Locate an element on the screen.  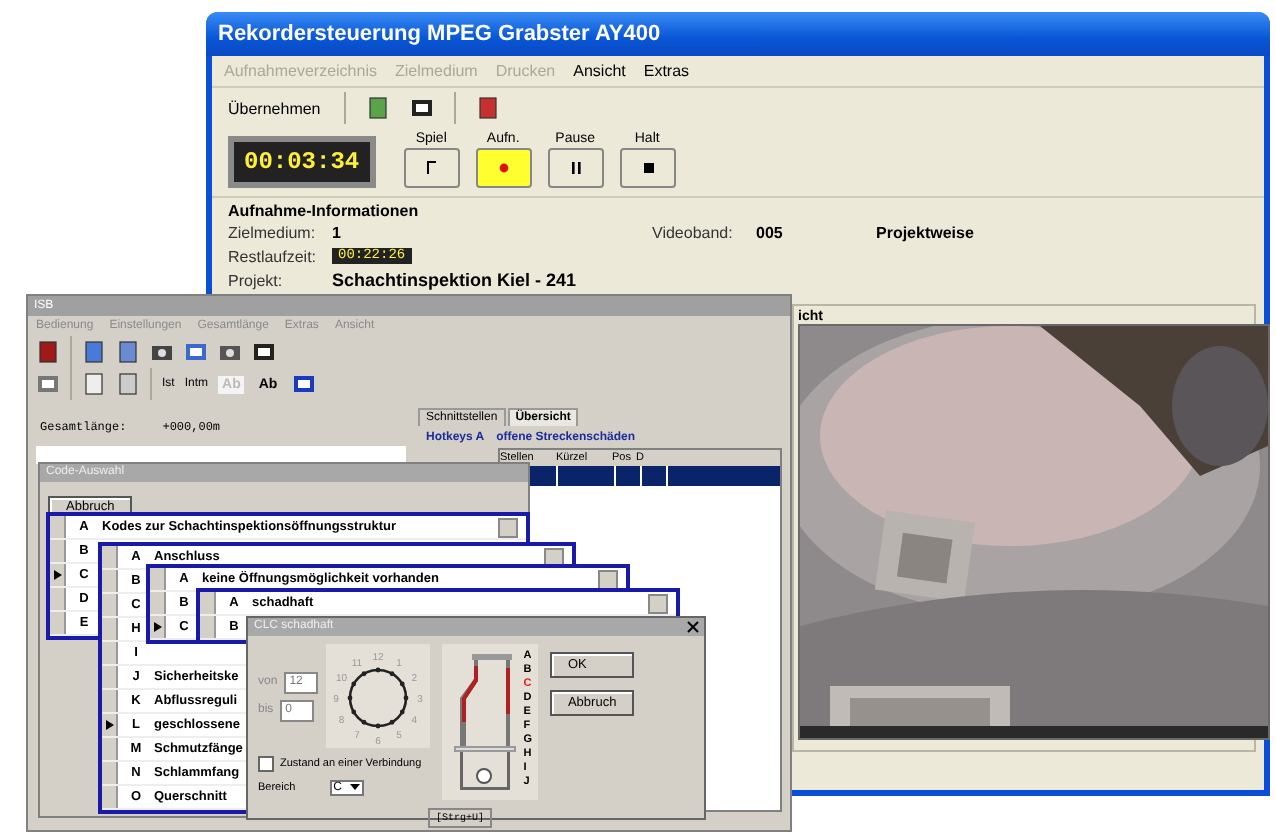
menu-item: Ansicht is located at coordinates (599, 71).